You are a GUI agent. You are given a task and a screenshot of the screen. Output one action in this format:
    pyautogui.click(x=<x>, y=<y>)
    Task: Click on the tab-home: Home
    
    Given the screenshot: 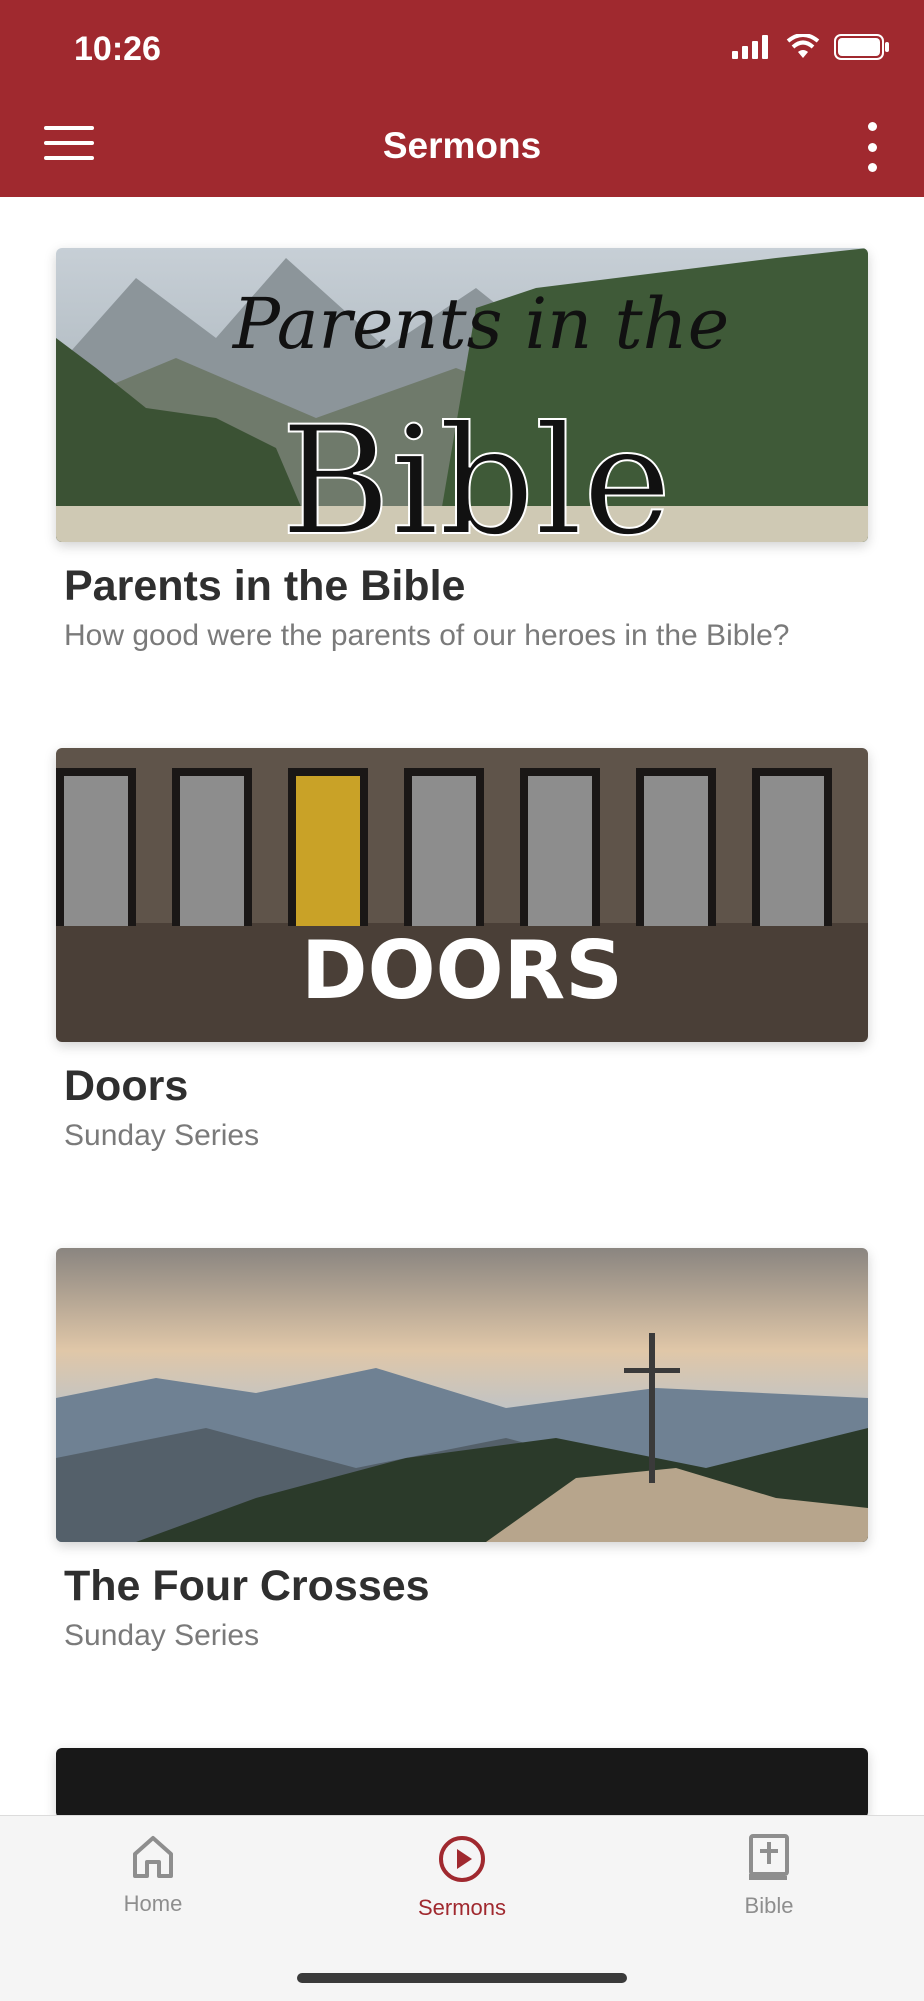 What is the action you would take?
    pyautogui.click(x=153, y=1875)
    